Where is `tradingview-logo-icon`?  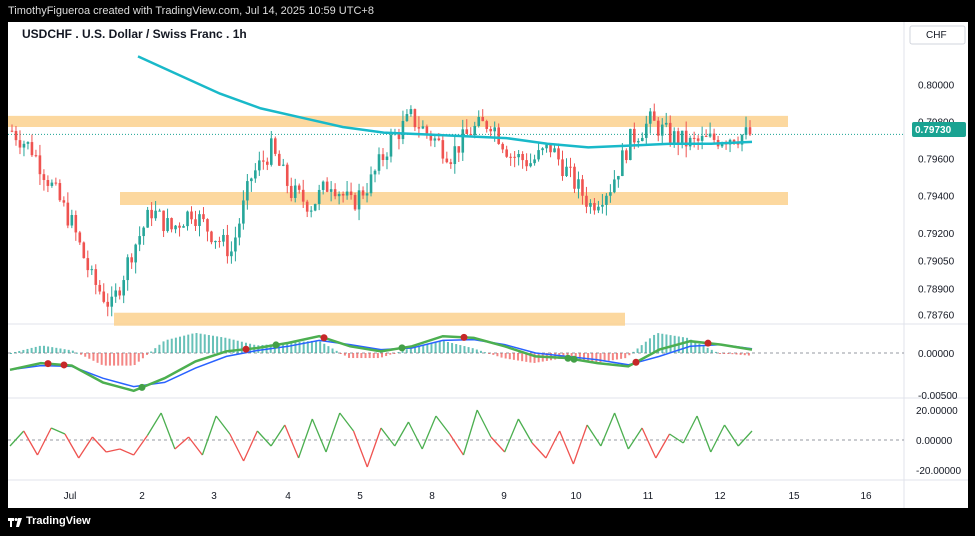
tradingview-logo-icon is located at coordinates (15, 522).